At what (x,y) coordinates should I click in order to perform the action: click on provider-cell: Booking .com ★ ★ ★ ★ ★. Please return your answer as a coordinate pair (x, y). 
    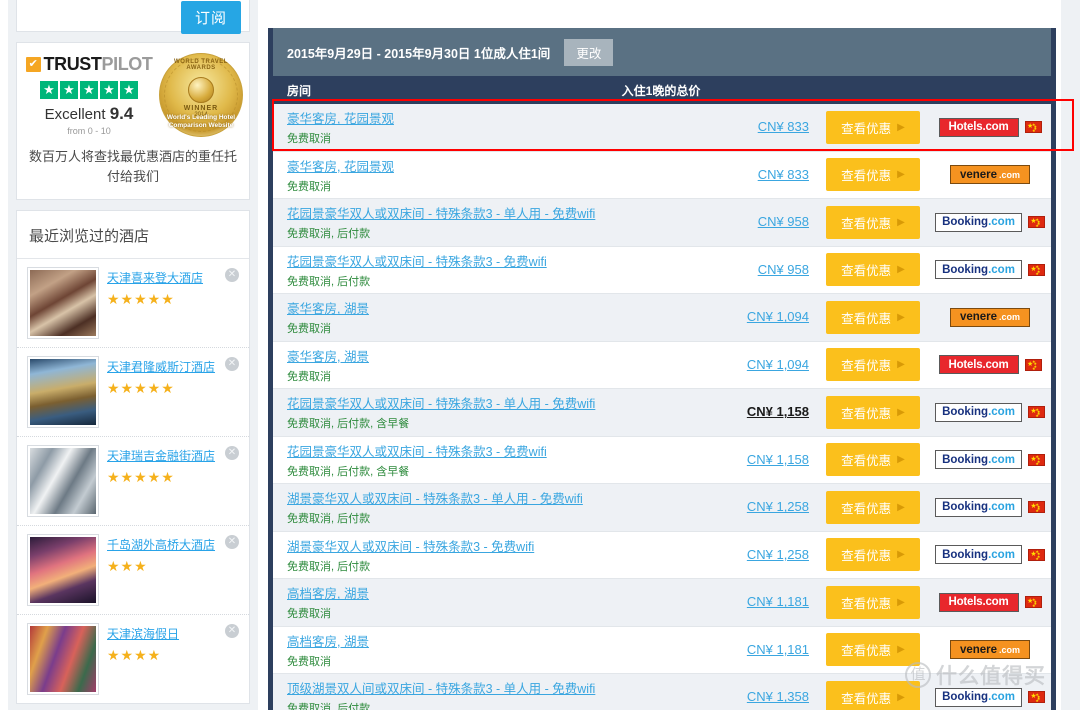
    Looking at the image, I should click on (990, 555).